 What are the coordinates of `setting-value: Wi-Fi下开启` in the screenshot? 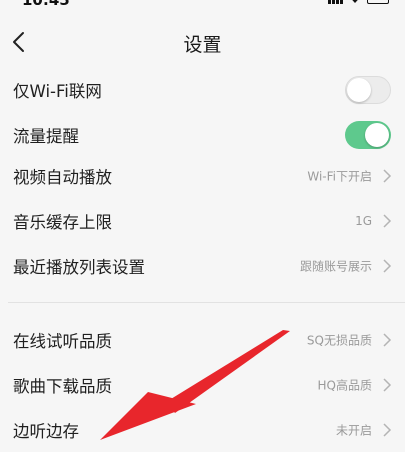 It's located at (339, 176).